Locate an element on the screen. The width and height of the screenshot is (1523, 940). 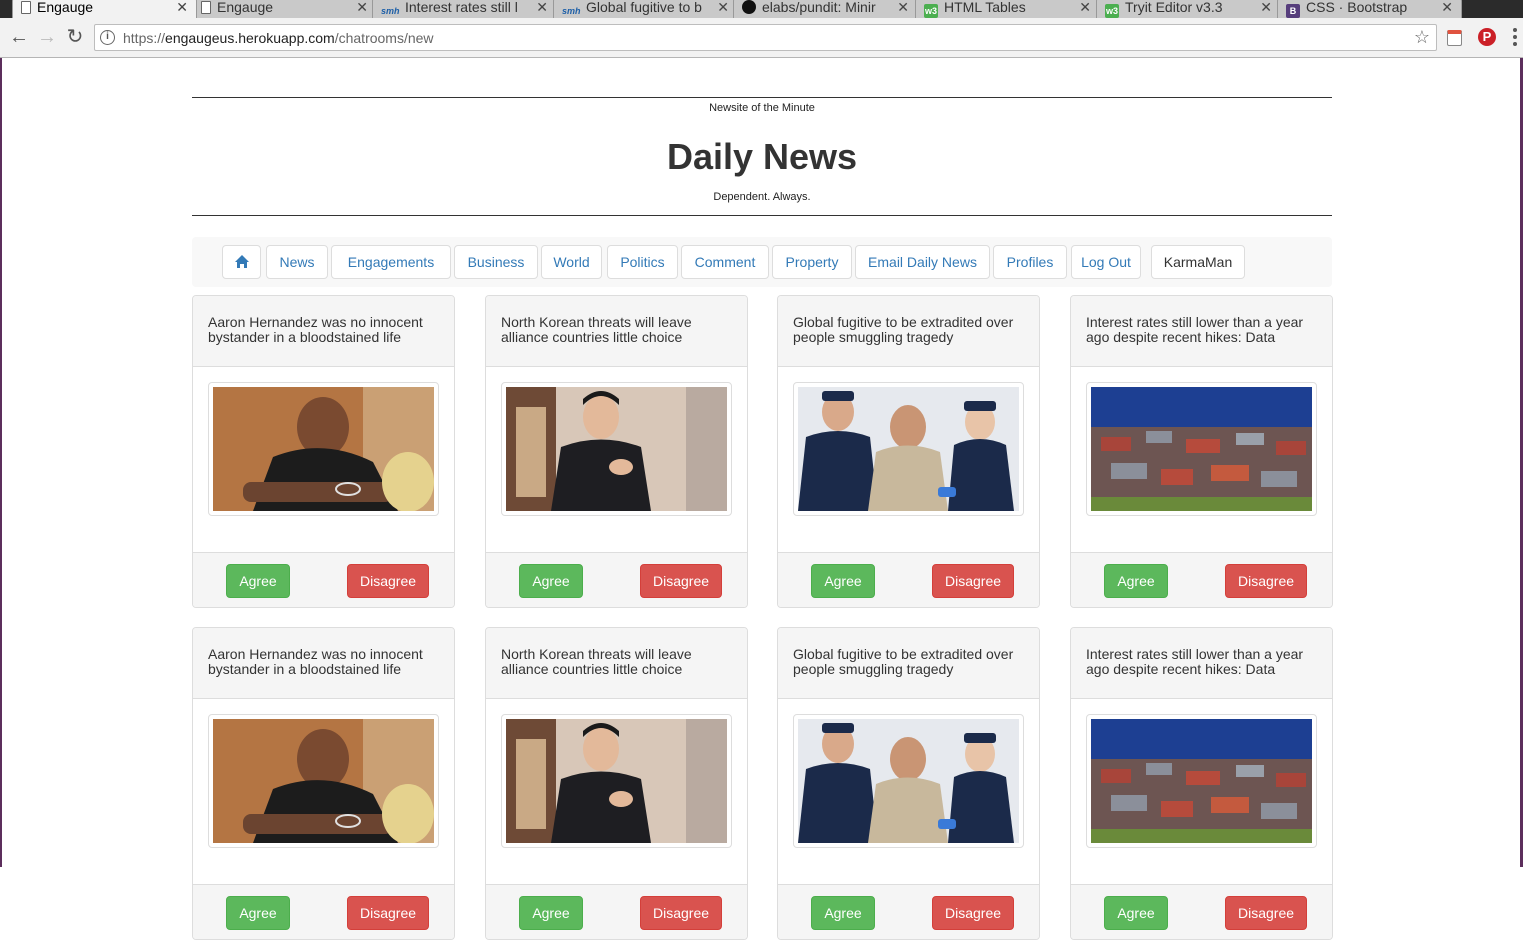
extension-icon is located at coordinates (1454, 38).